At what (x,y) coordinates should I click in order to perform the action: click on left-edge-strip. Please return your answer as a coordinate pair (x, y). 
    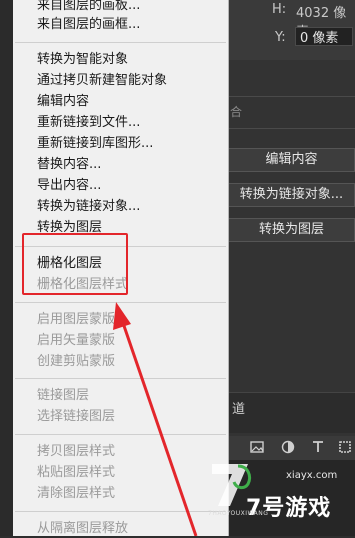
    Looking at the image, I should click on (6, 268).